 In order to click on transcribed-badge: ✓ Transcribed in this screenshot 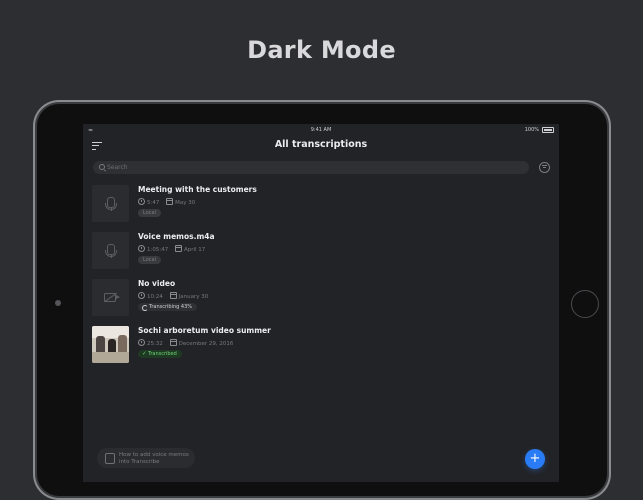, I will do `click(160, 354)`.